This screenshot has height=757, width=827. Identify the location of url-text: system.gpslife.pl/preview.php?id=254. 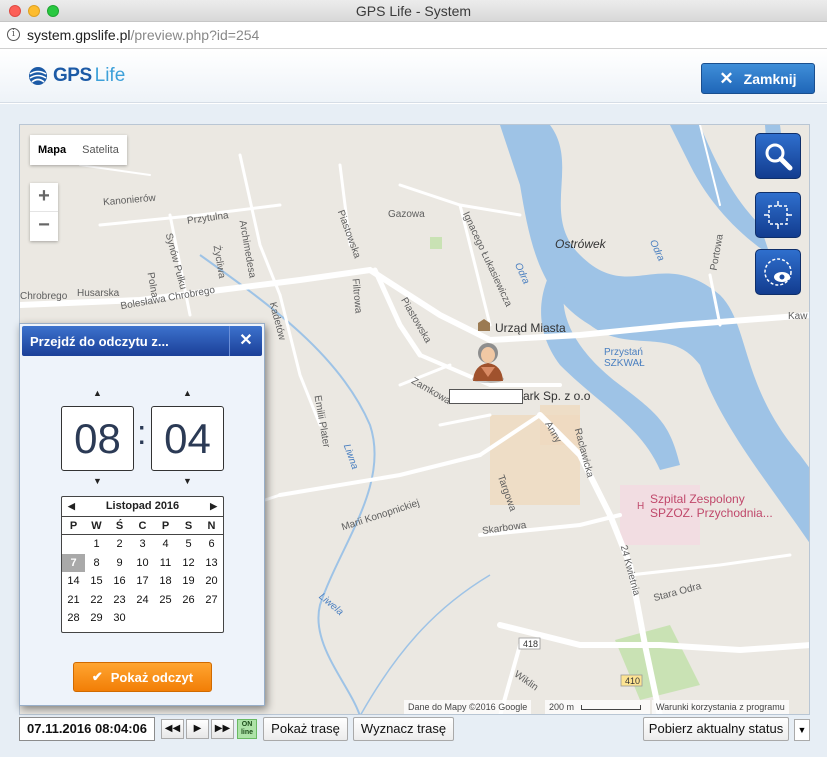
(143, 35).